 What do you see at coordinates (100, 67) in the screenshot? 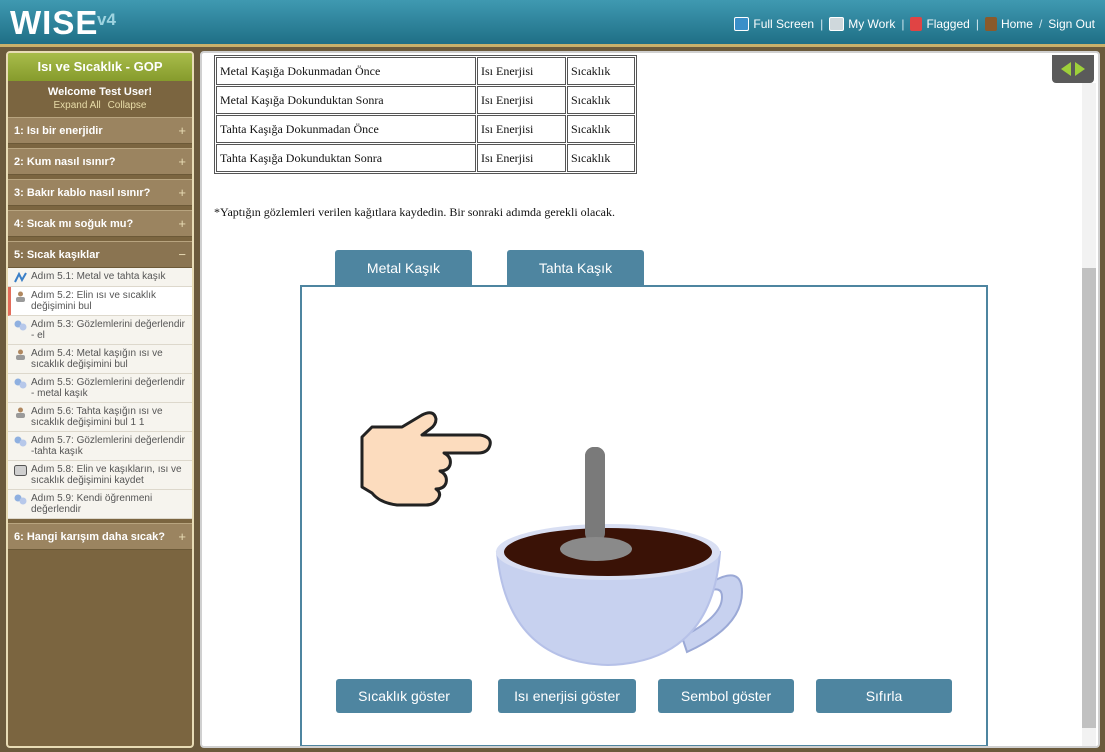
I see `project-title: Isı ve Sıcaklık - GOP` at bounding box center [100, 67].